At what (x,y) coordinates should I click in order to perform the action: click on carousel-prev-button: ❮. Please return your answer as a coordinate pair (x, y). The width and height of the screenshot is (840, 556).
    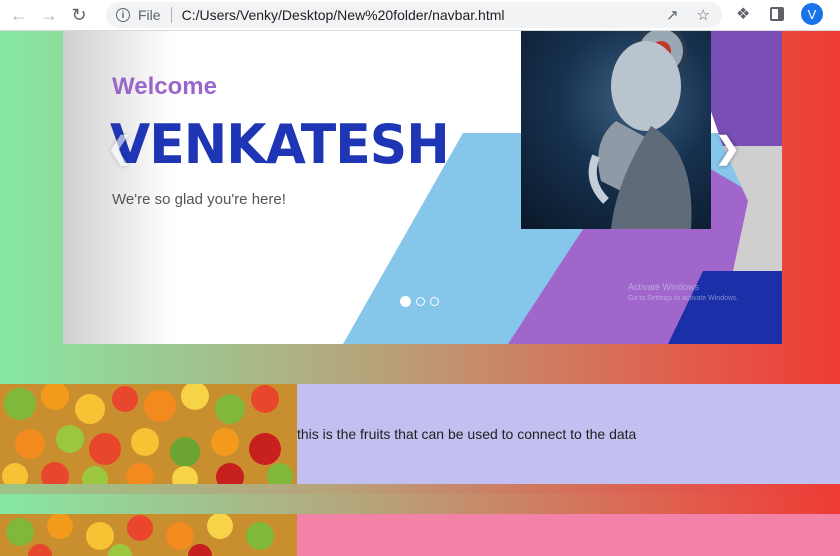
    Looking at the image, I should click on (119, 148).